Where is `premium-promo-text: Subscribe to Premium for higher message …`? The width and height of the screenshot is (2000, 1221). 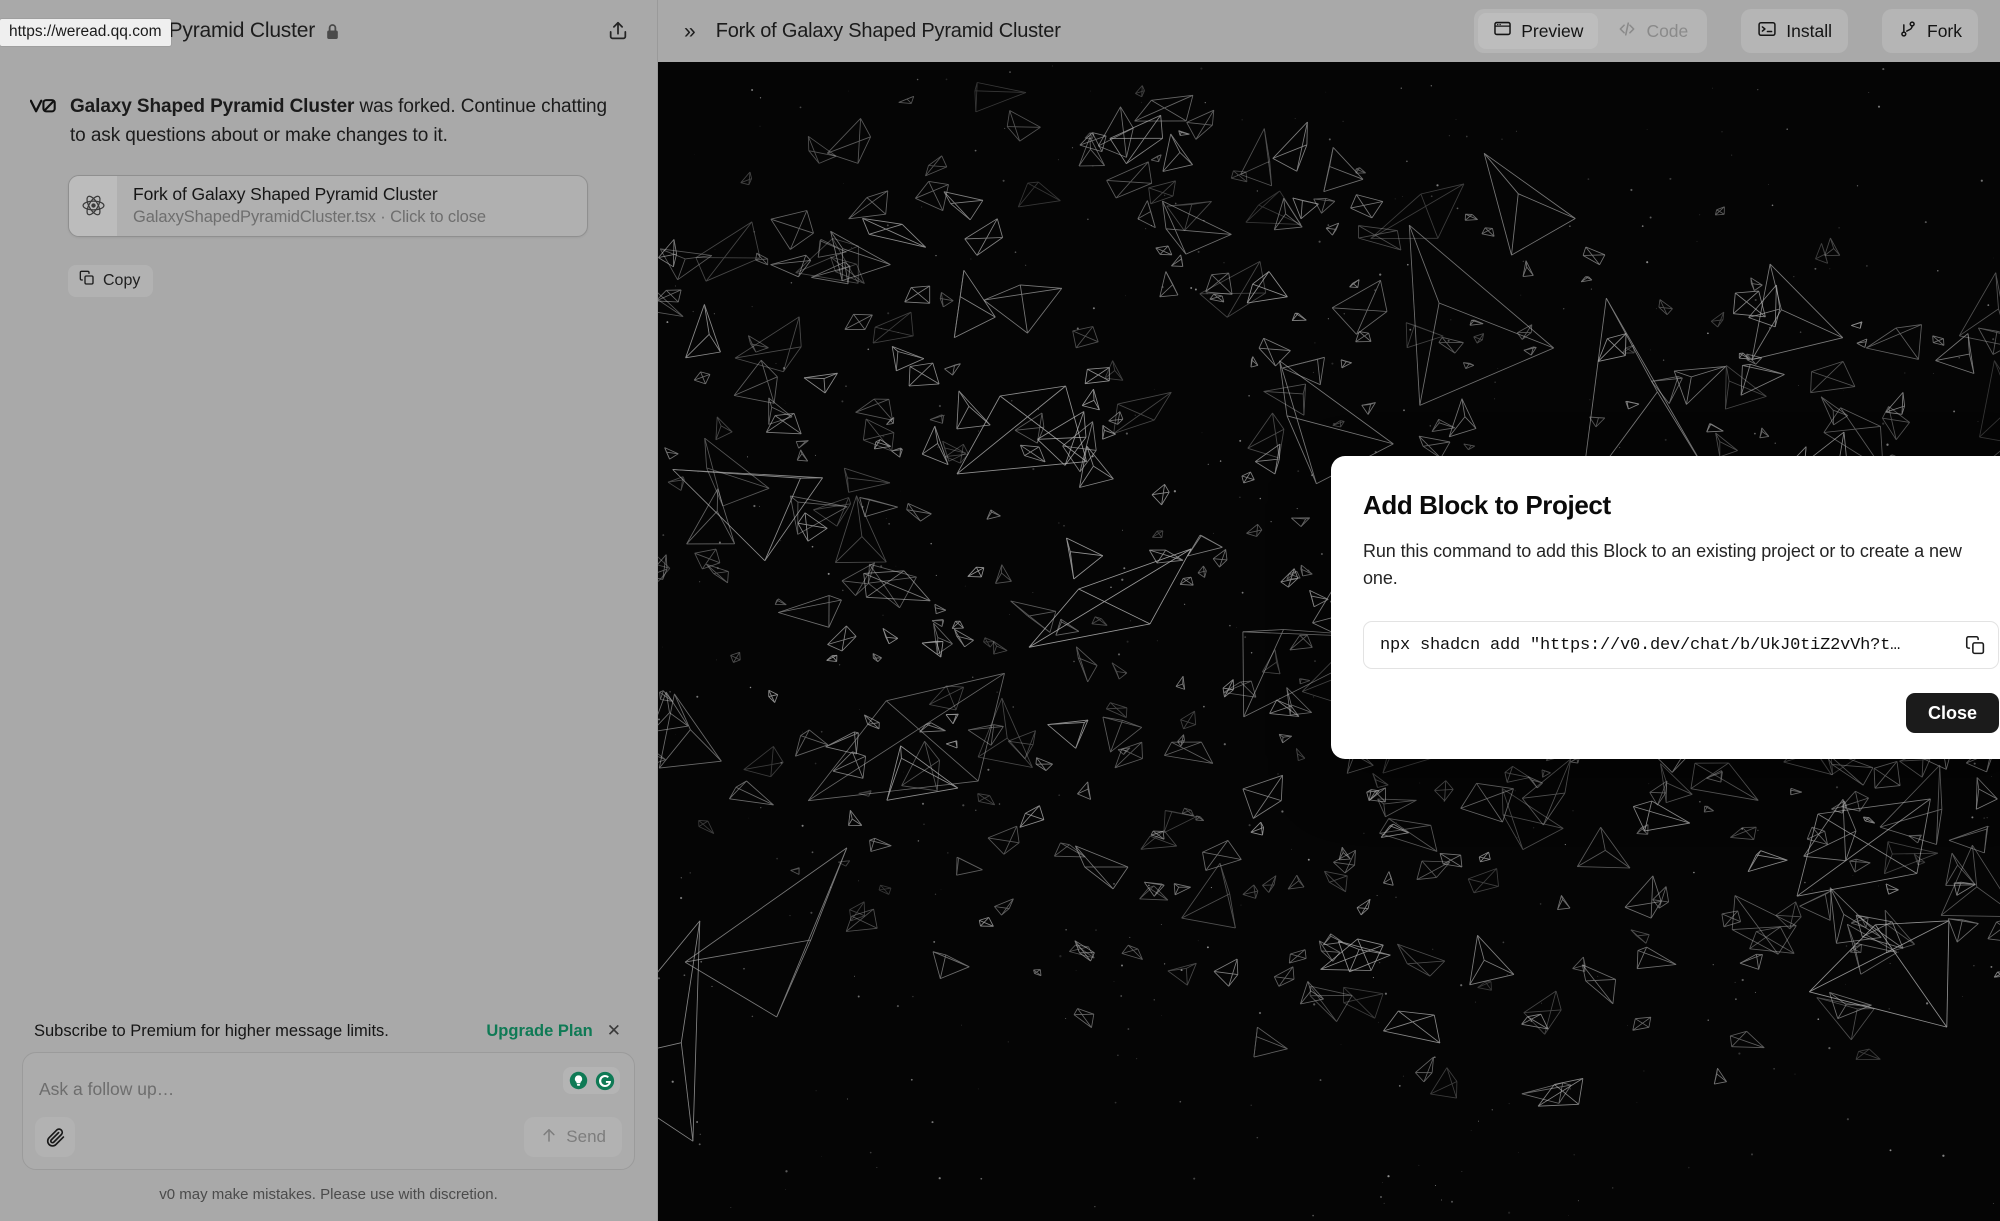
premium-promo-text: Subscribe to Premium for higher message … is located at coordinates (211, 1030).